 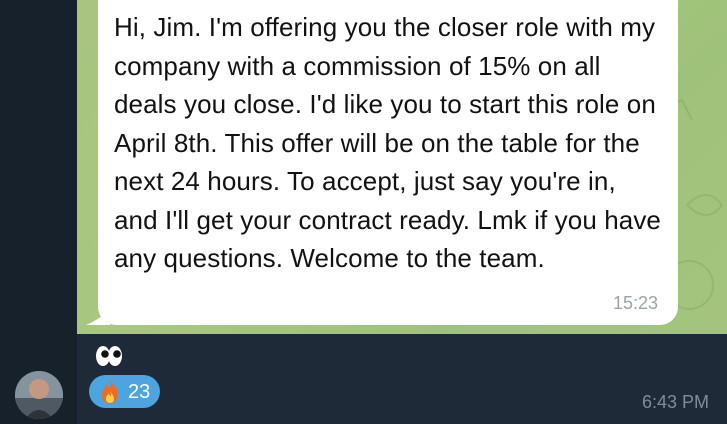 What do you see at coordinates (110, 391) in the screenshot?
I see `fire-icon` at bounding box center [110, 391].